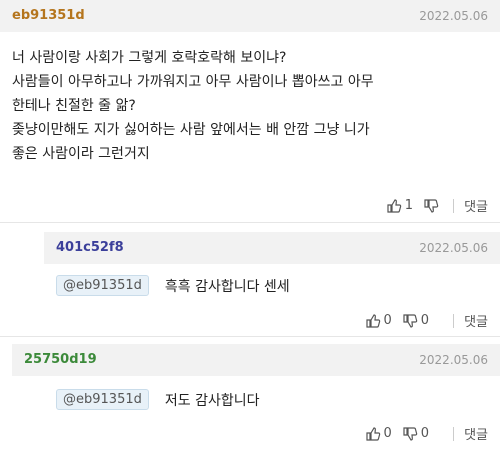 This screenshot has height=462, width=500. I want to click on reply-author: 401c52f8, so click(90, 247).